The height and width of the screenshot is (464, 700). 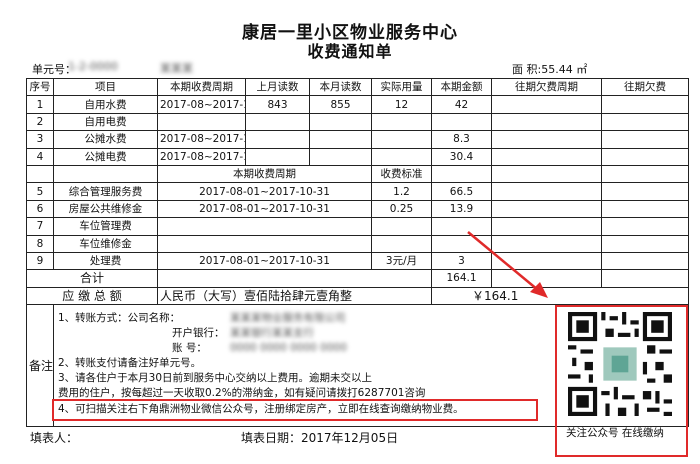 What do you see at coordinates (507, 264) in the screenshot?
I see `annotation-arrow-icon` at bounding box center [507, 264].